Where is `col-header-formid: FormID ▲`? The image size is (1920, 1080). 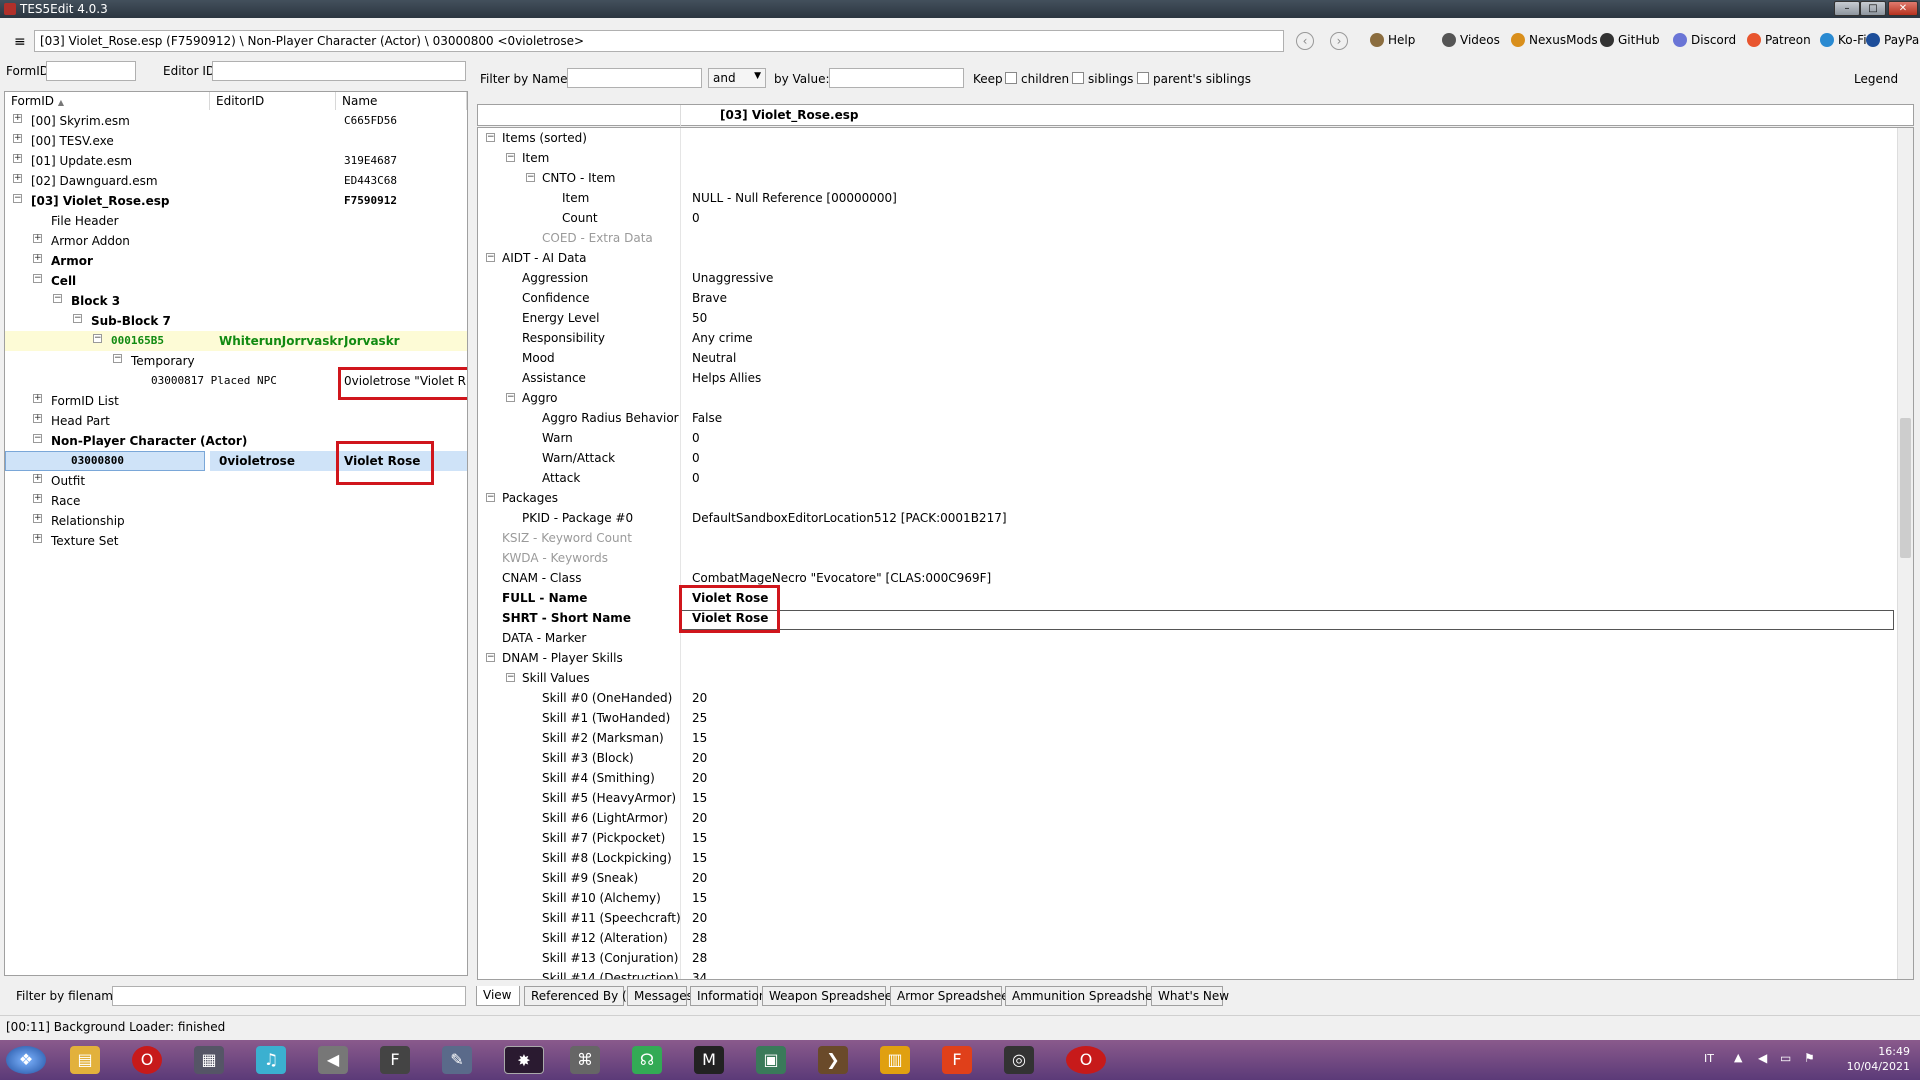 col-header-formid: FormID ▲ is located at coordinates (107, 101).